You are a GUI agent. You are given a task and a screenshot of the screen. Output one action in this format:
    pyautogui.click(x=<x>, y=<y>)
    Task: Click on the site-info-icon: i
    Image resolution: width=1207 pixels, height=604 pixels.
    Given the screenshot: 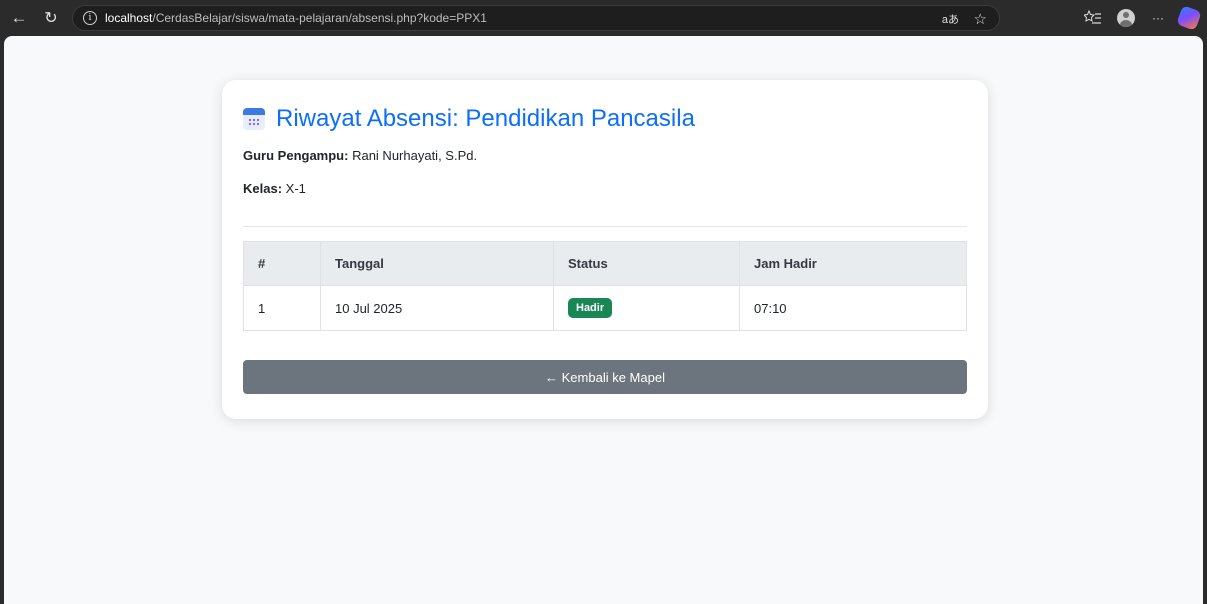 What is the action you would take?
    pyautogui.click(x=90, y=18)
    